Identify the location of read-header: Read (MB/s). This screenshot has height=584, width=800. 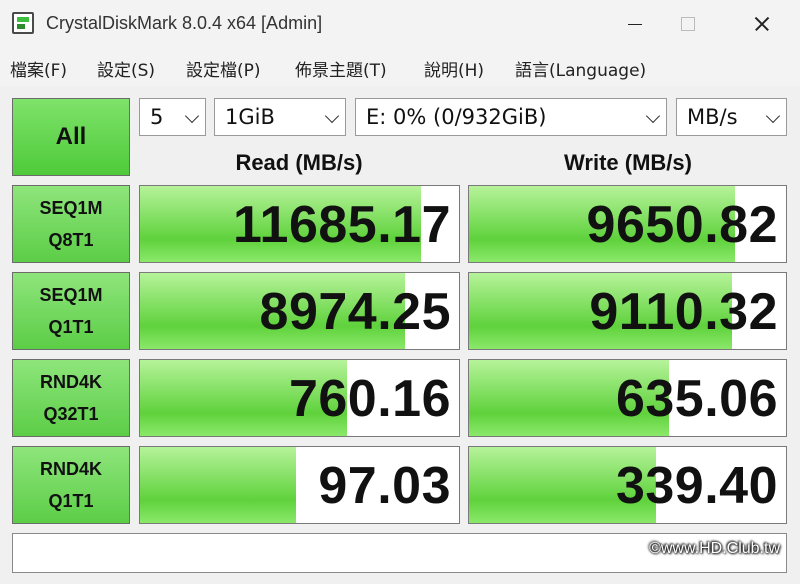
(299, 162).